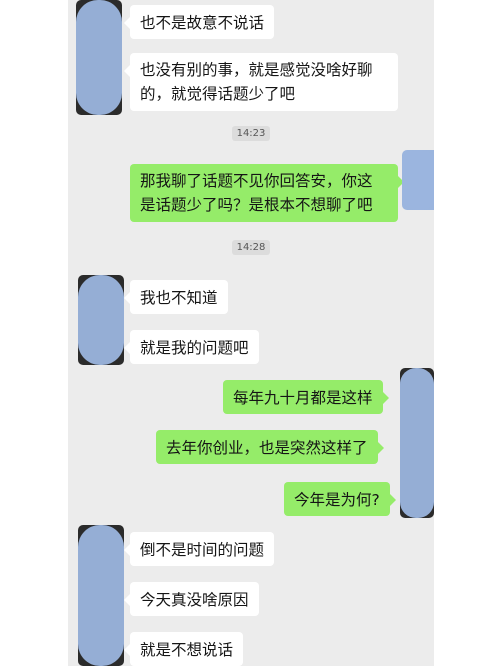  Describe the element at coordinates (176, 297) in the screenshot. I see `message-bubble-incoming: 我也不知道` at that location.